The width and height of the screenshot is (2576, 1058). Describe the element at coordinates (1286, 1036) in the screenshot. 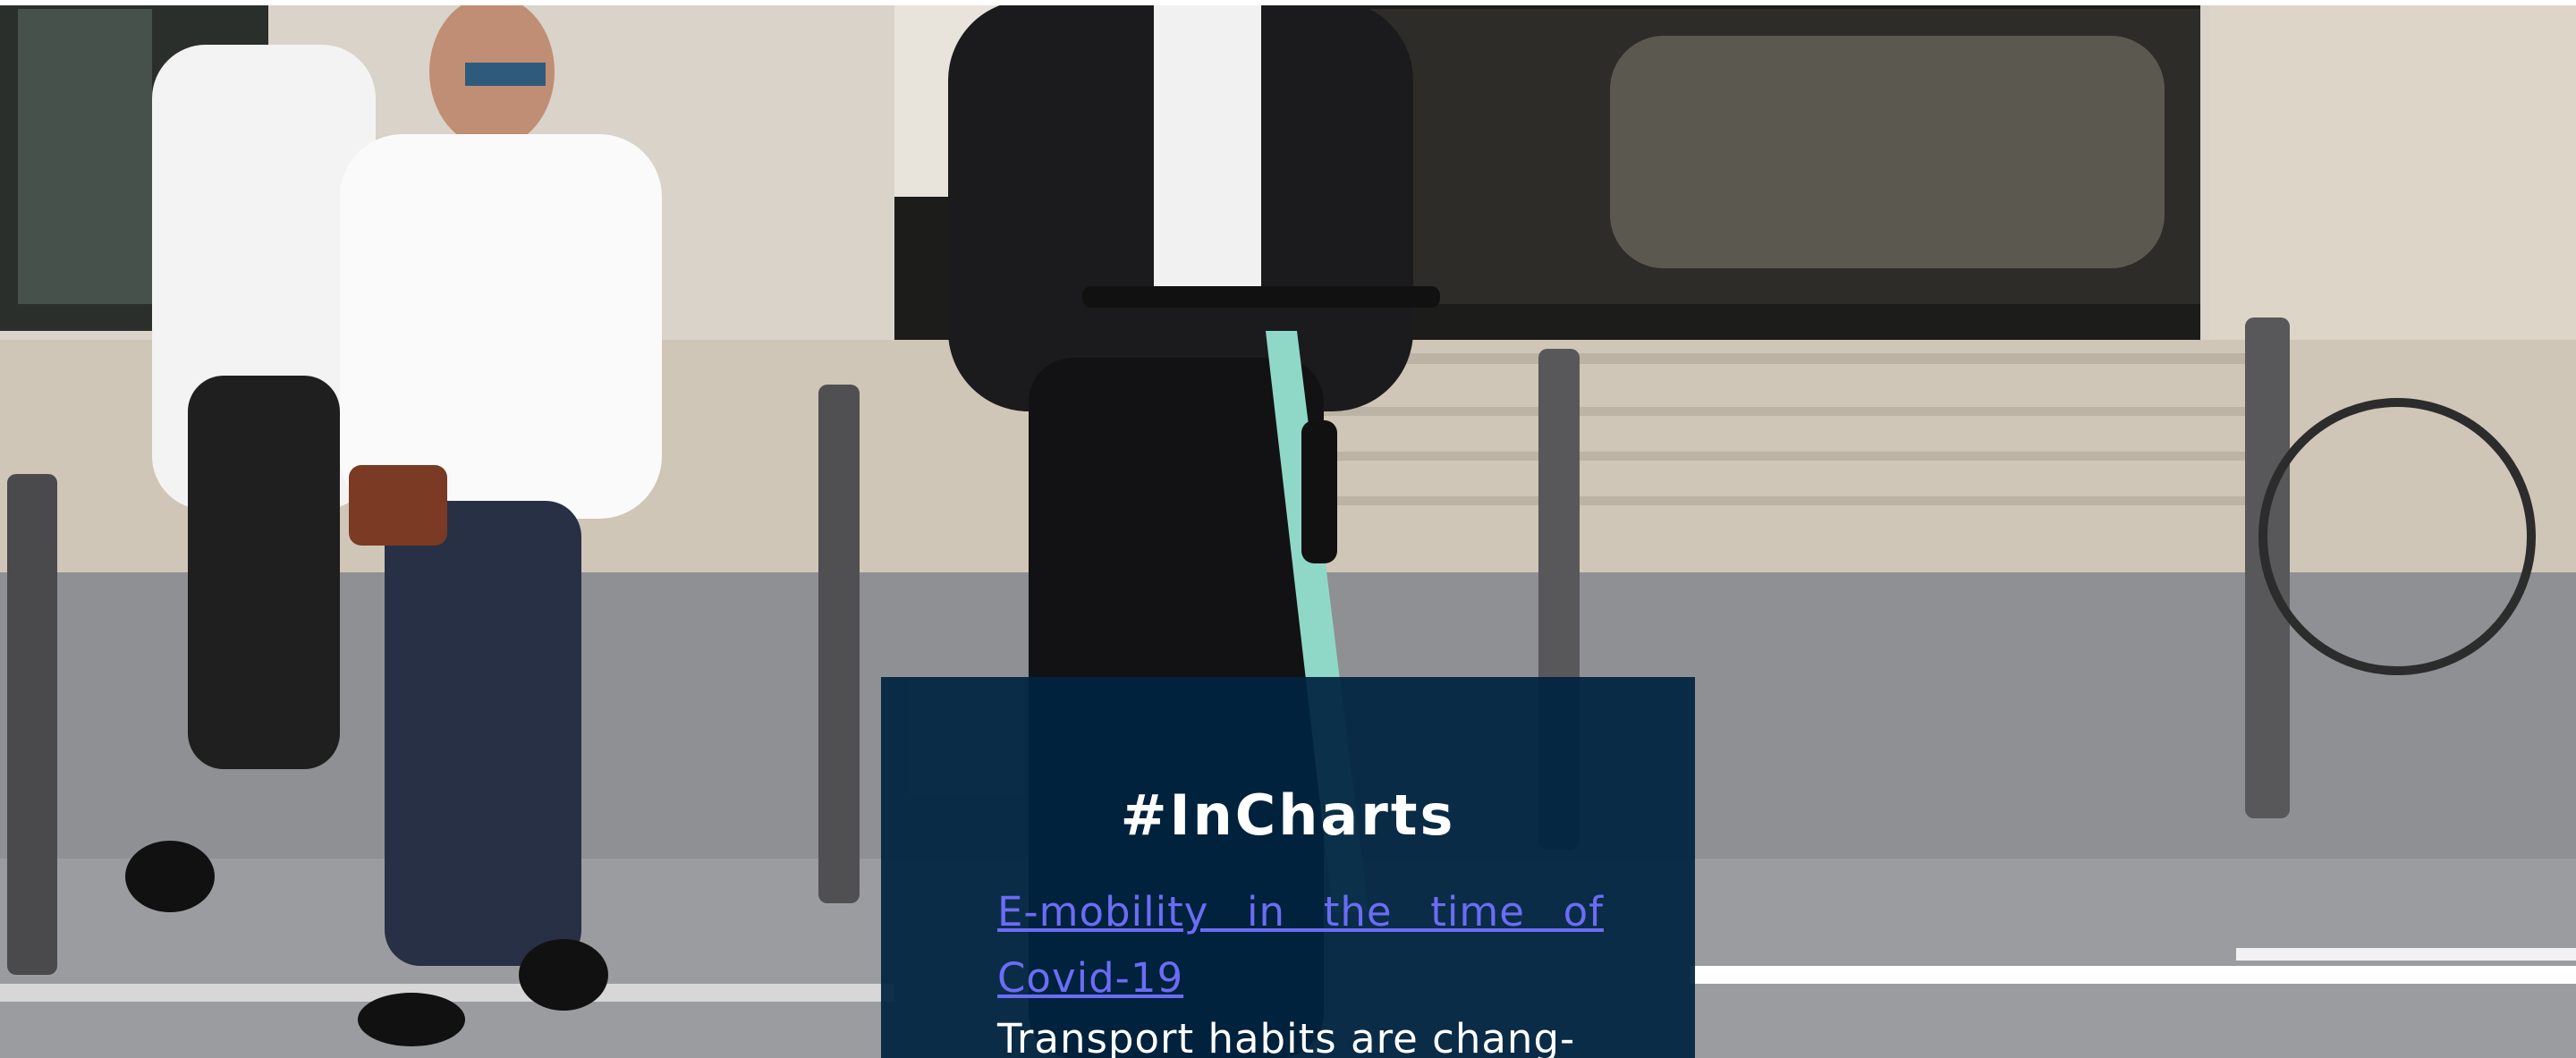

I see `card-description: Transport habits are chang-` at that location.